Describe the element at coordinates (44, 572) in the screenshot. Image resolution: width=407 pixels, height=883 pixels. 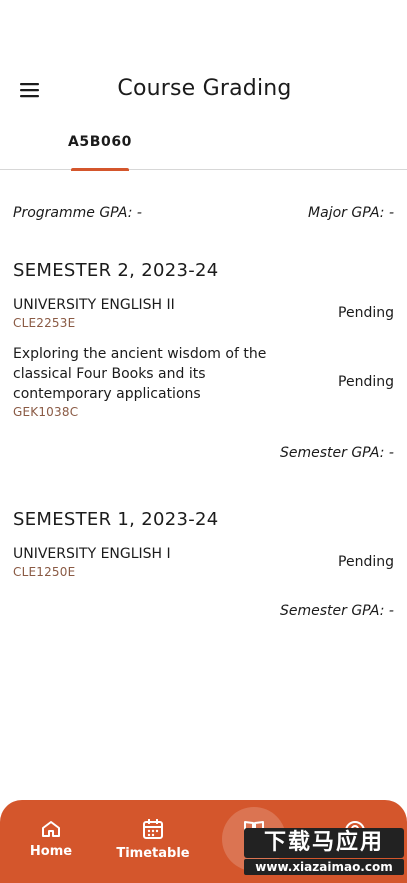
I see `course-code: CLE1250E` at that location.